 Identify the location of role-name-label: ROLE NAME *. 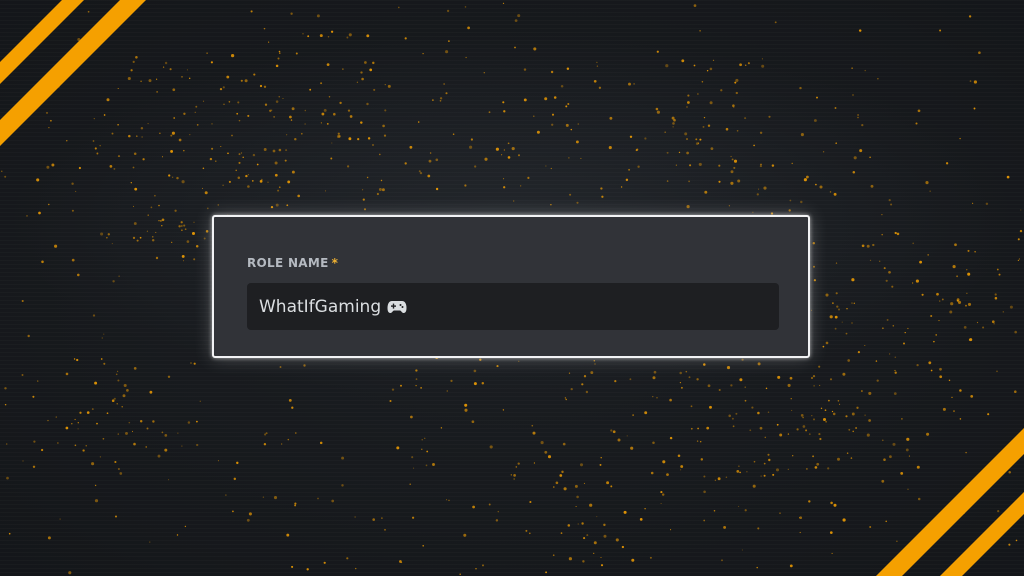
(292, 263).